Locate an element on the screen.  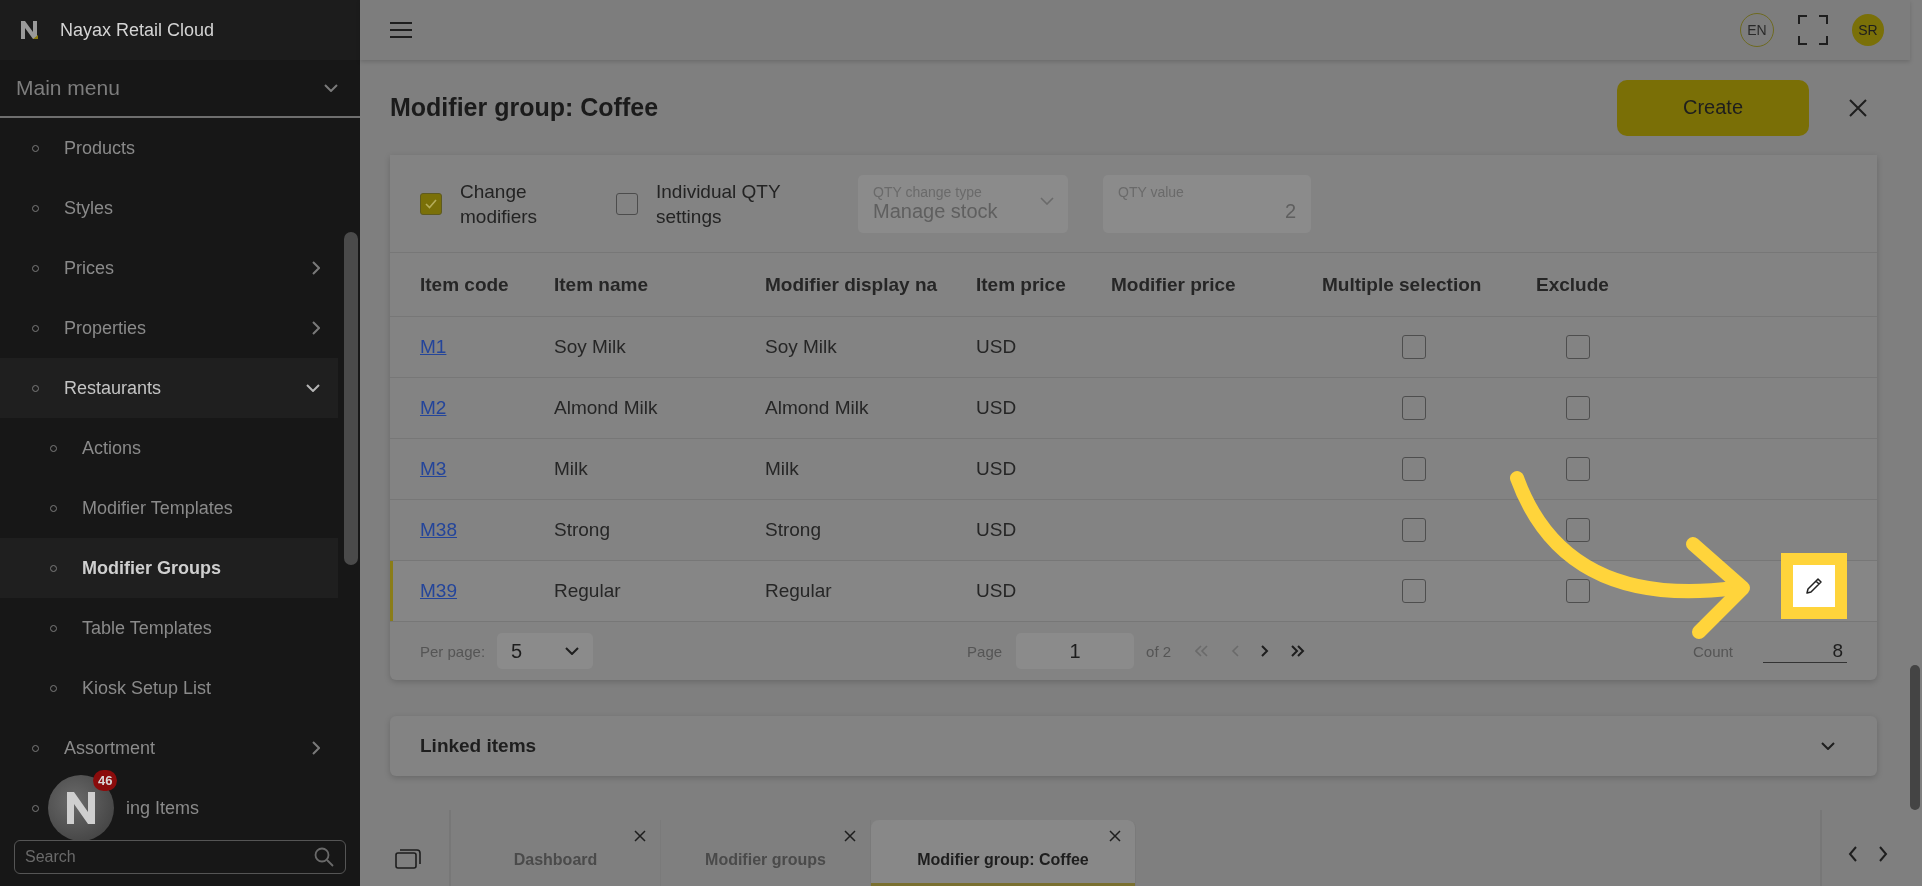
table-row: M3 Milk Milk USD is located at coordinates (1133, 469).